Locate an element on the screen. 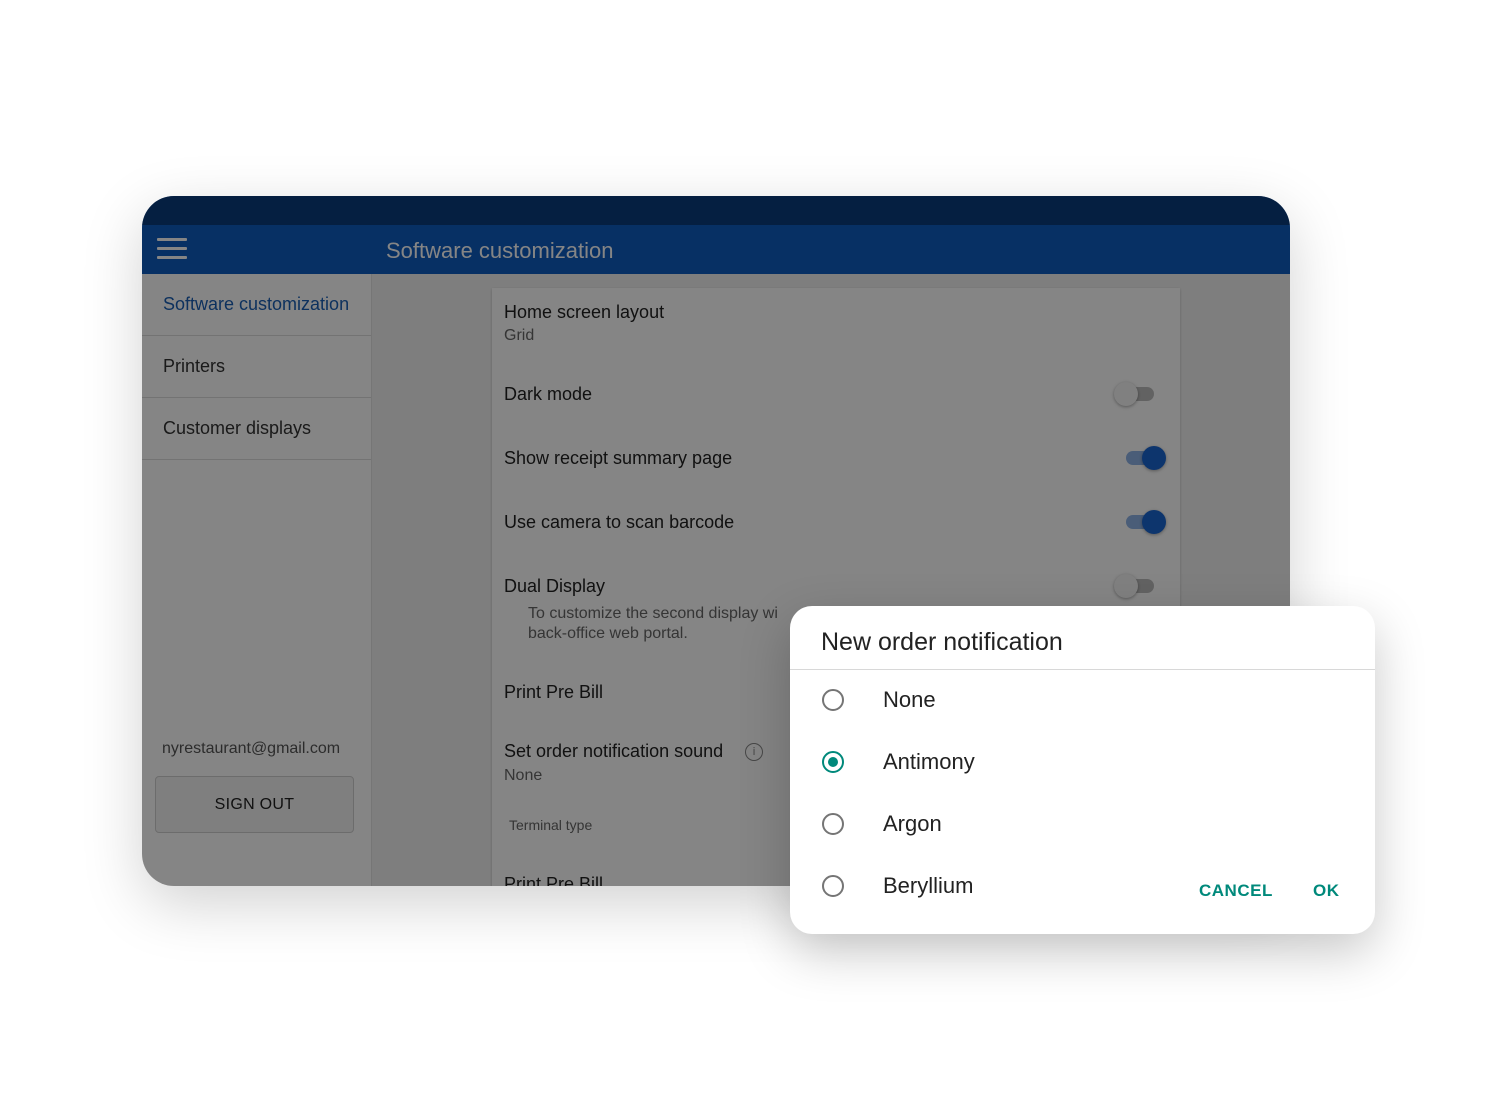 The height and width of the screenshot is (1116, 1500). ok-button: OK is located at coordinates (1326, 891).